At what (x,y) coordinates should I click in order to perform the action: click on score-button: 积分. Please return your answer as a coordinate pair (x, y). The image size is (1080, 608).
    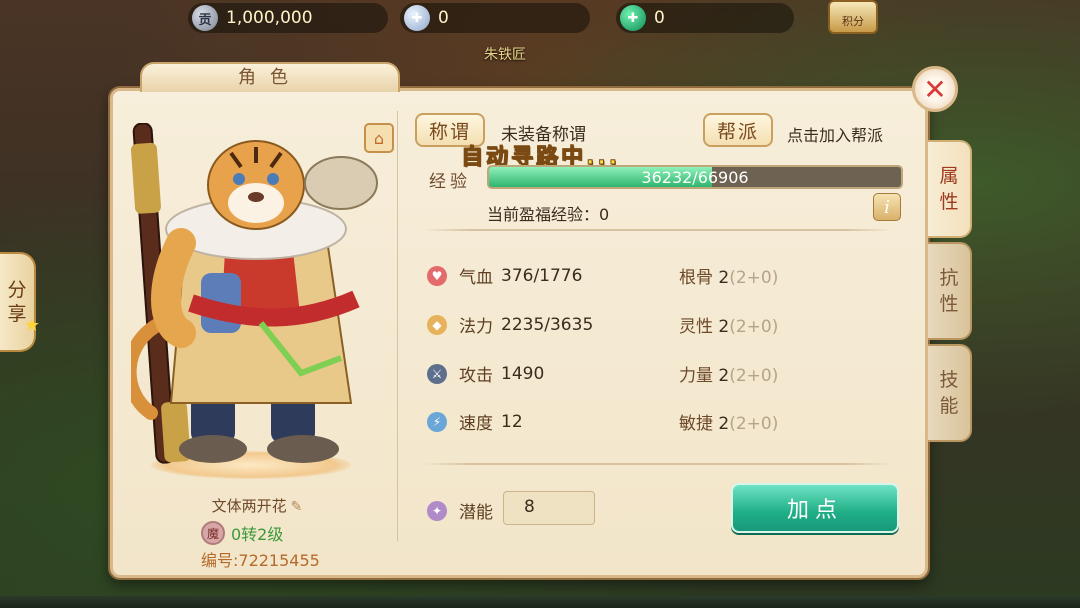
    Looking at the image, I should click on (853, 17).